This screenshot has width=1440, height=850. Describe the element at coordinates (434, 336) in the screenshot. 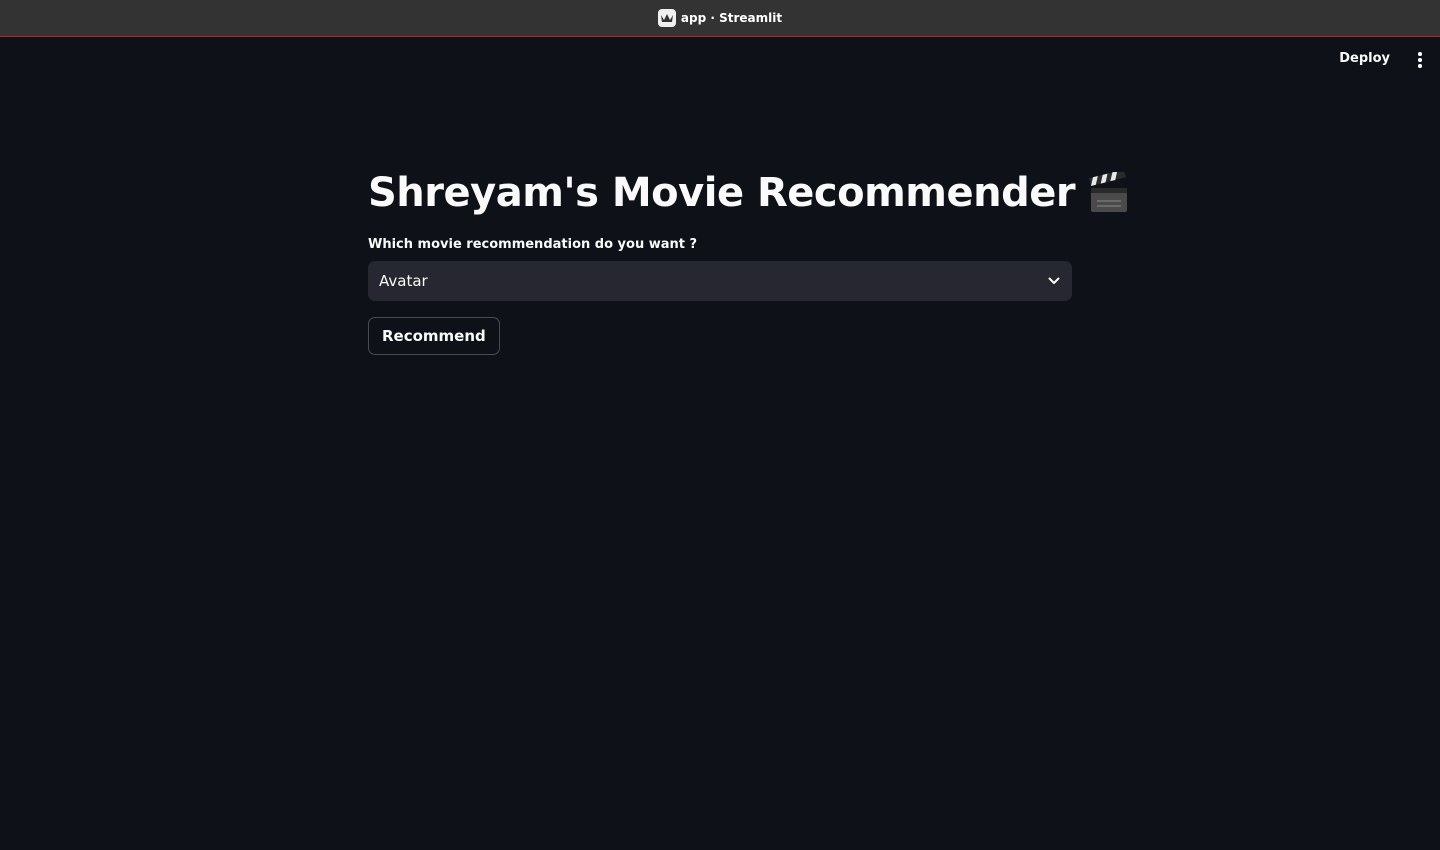

I see `recommend-button: Recommend` at that location.